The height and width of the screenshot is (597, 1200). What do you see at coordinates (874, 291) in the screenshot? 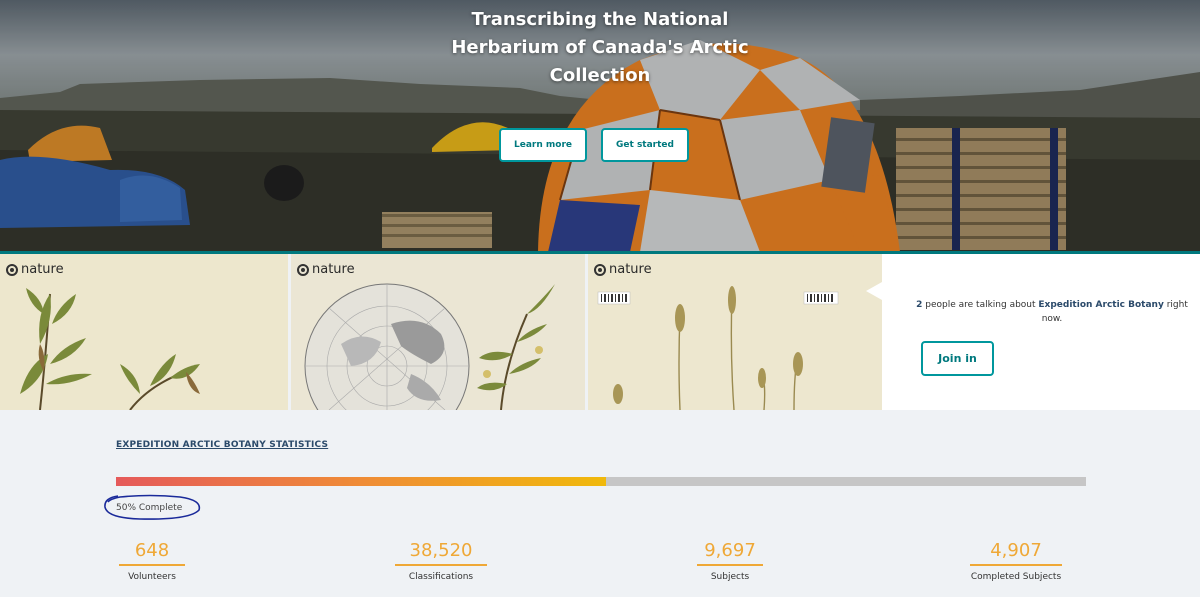
I see `talk-panel-pointer` at bounding box center [874, 291].